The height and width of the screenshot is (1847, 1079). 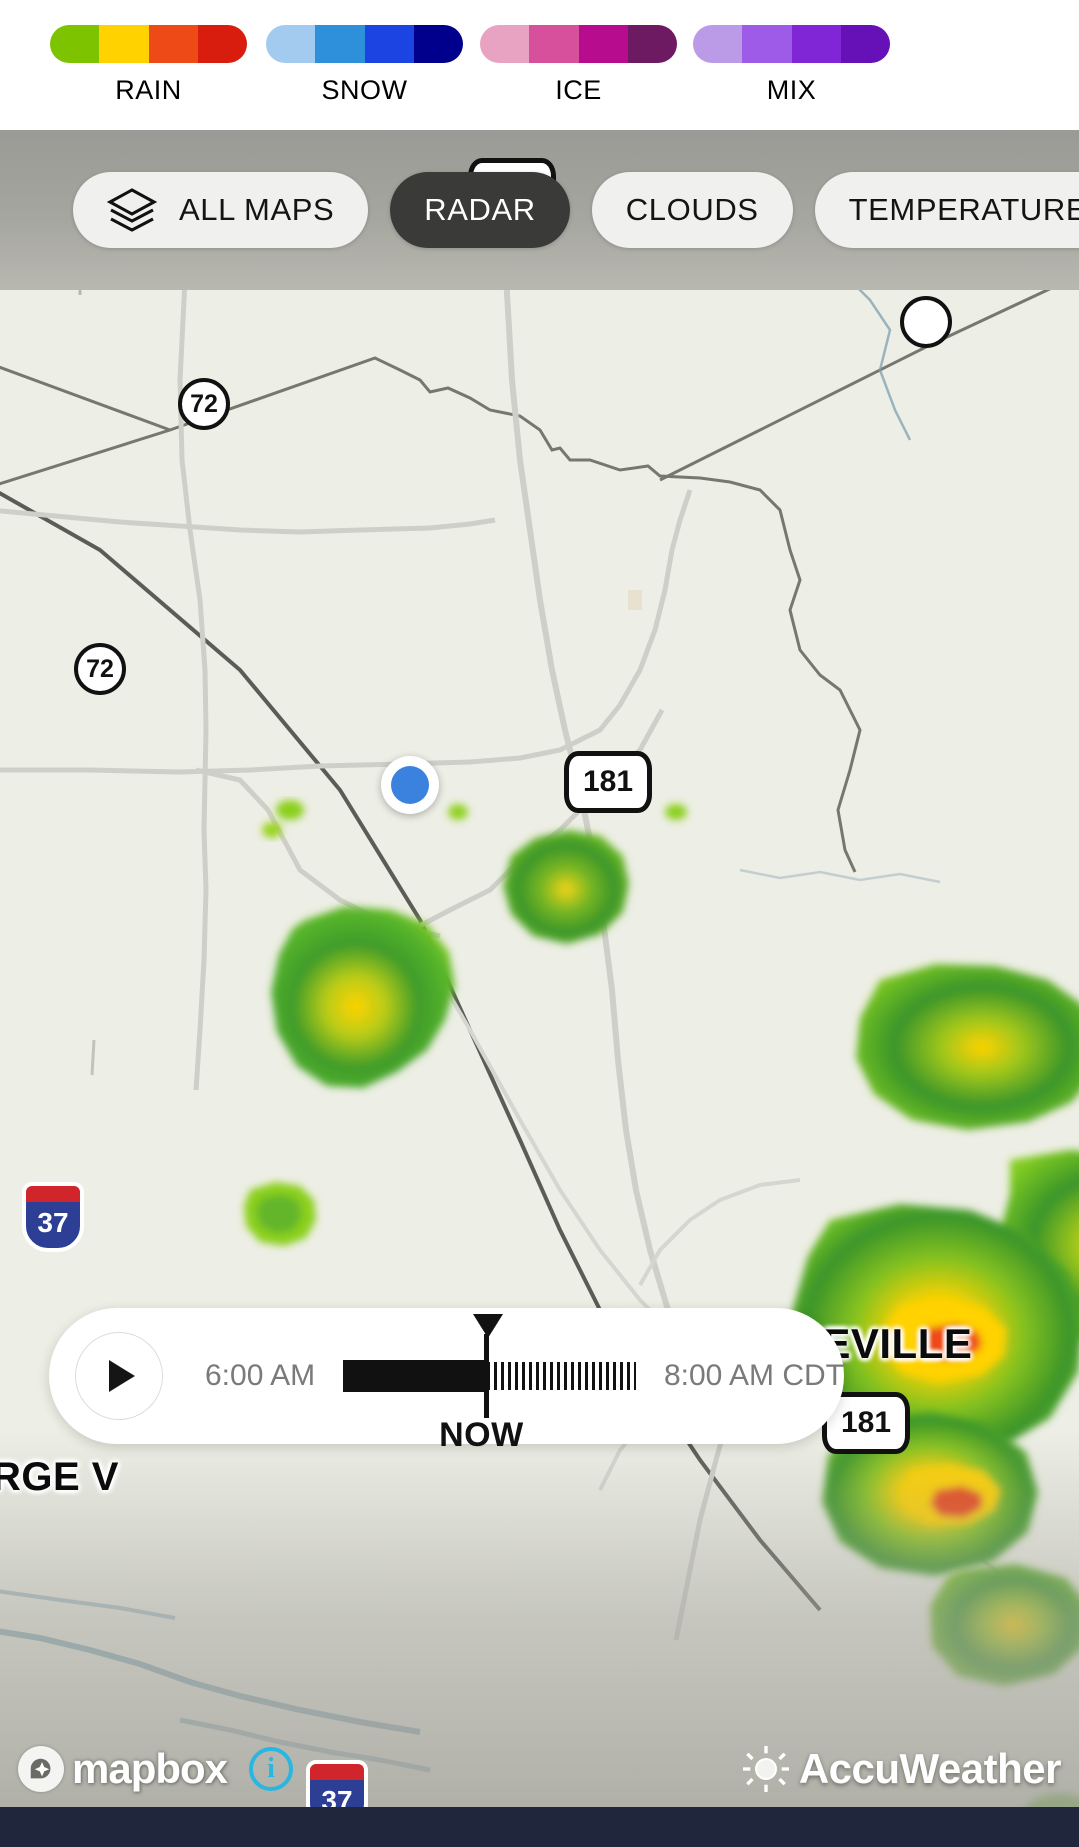 I want to click on rain-gradient-icon, so click(x=148, y=44).